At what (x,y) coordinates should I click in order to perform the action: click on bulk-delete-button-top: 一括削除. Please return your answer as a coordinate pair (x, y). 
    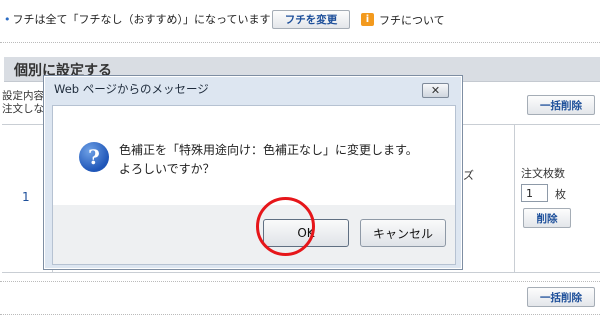
    Looking at the image, I should click on (561, 105).